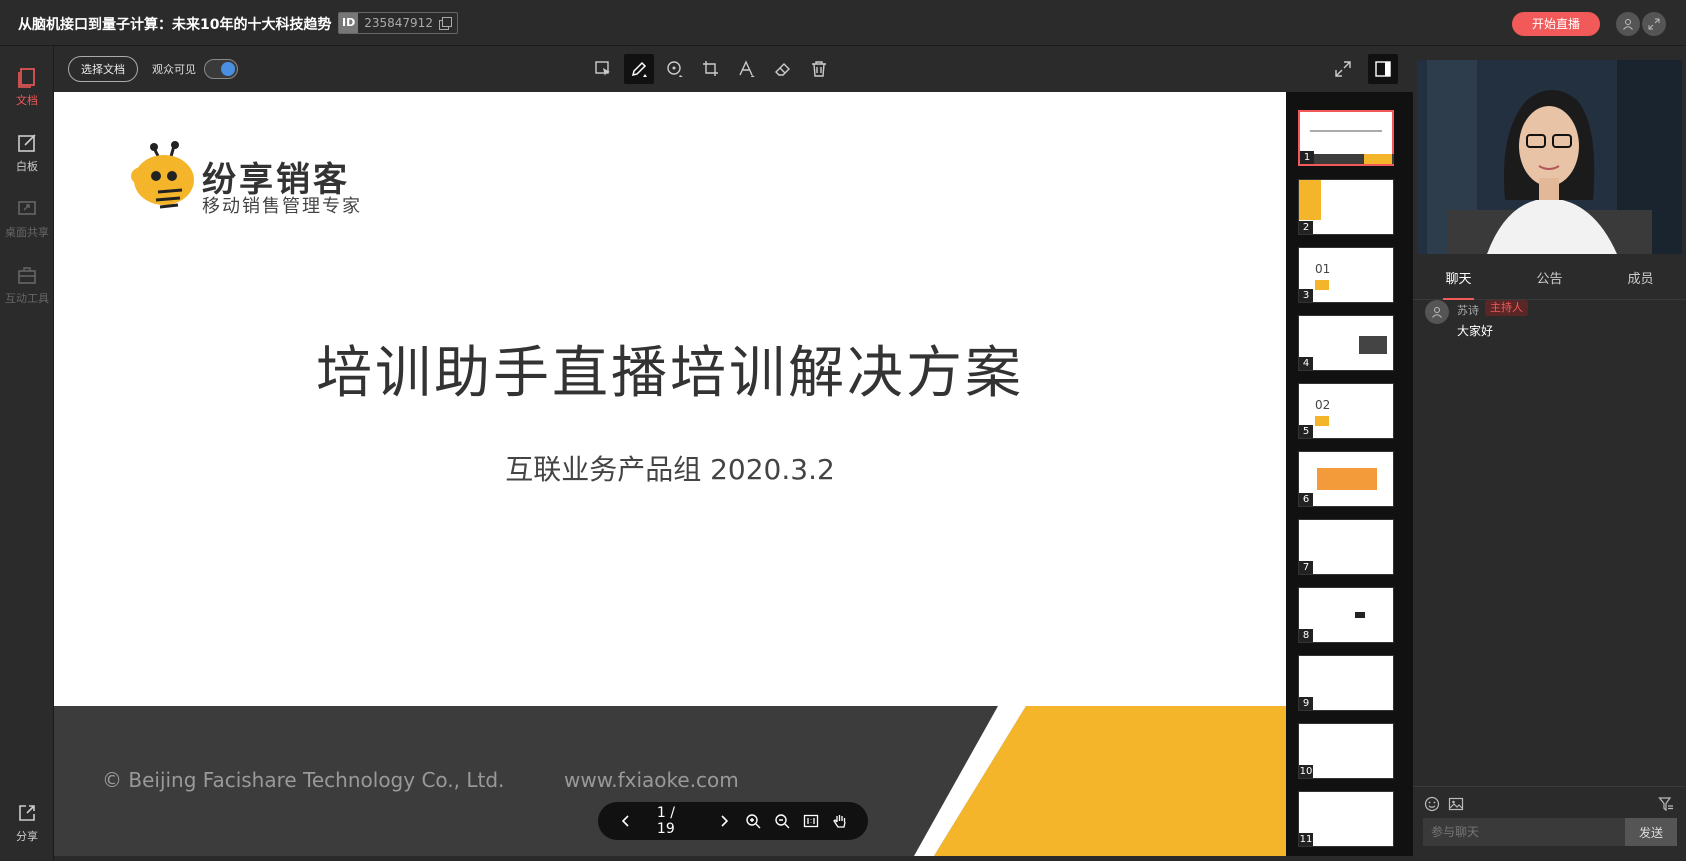  I want to click on text-tool, so click(747, 69).